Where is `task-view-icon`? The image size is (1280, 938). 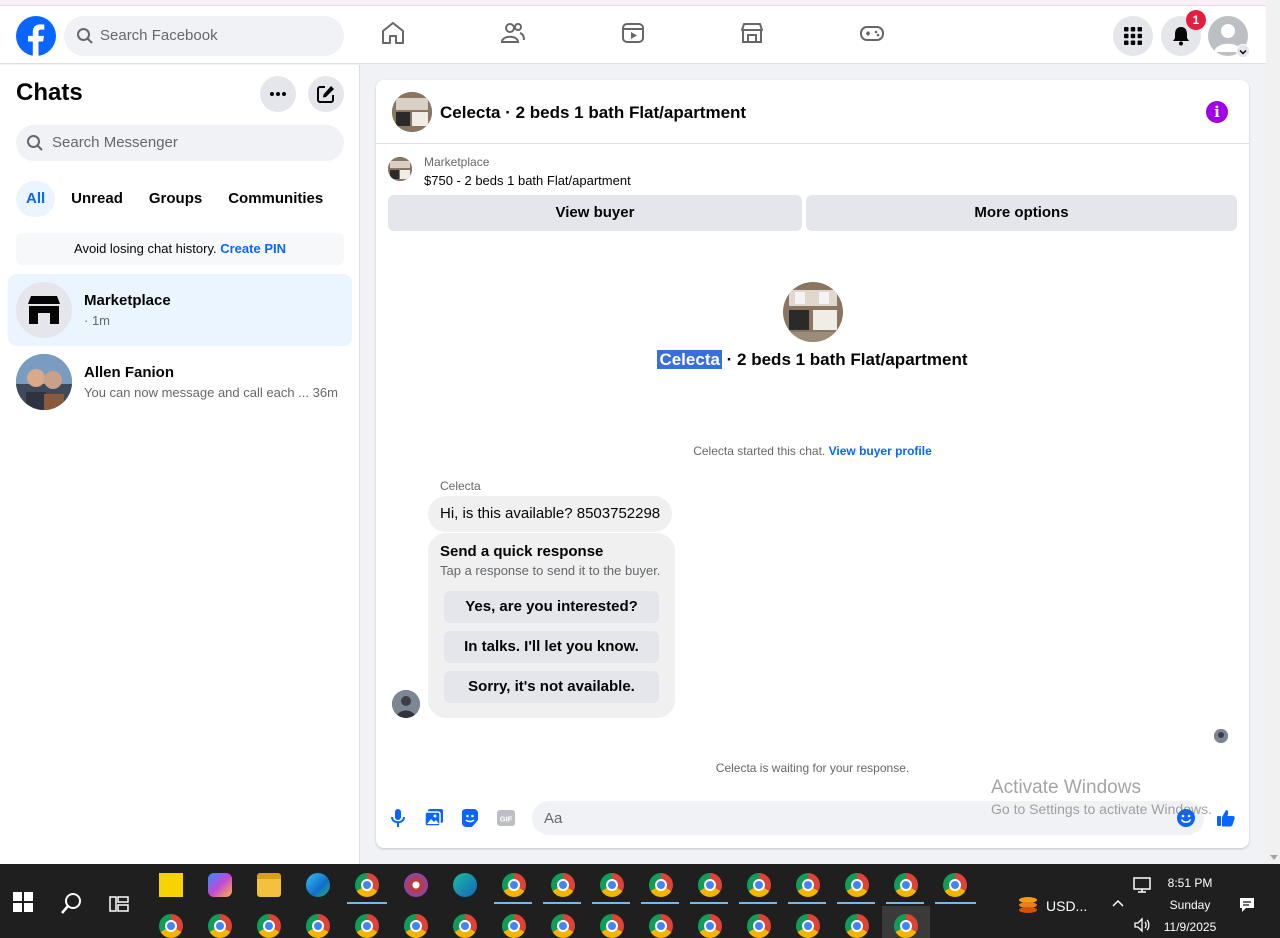
task-view-icon is located at coordinates (119, 904).